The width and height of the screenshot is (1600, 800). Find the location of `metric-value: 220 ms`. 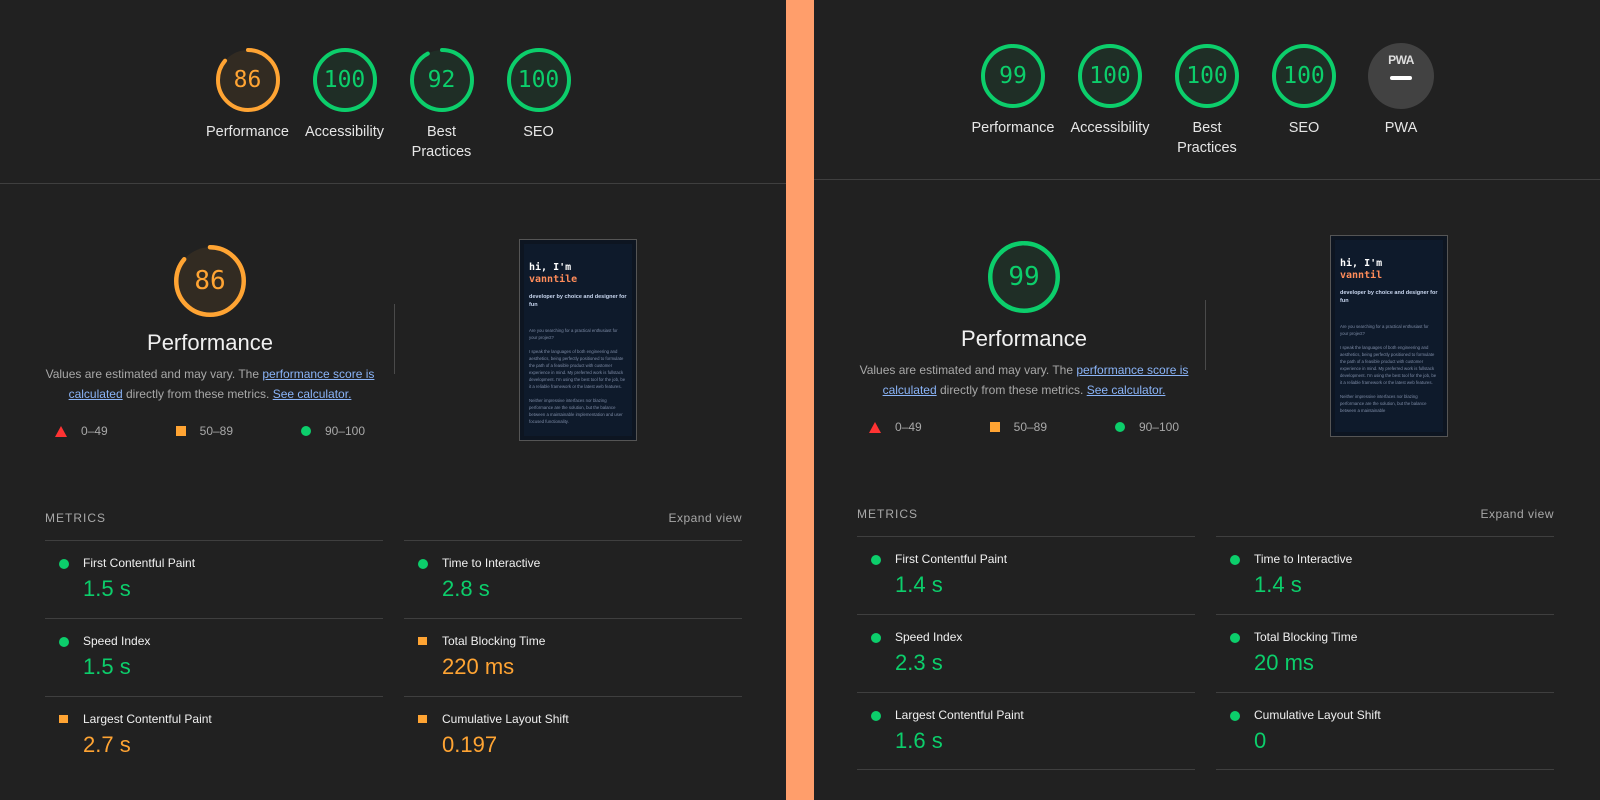

metric-value: 220 ms is located at coordinates (478, 666).